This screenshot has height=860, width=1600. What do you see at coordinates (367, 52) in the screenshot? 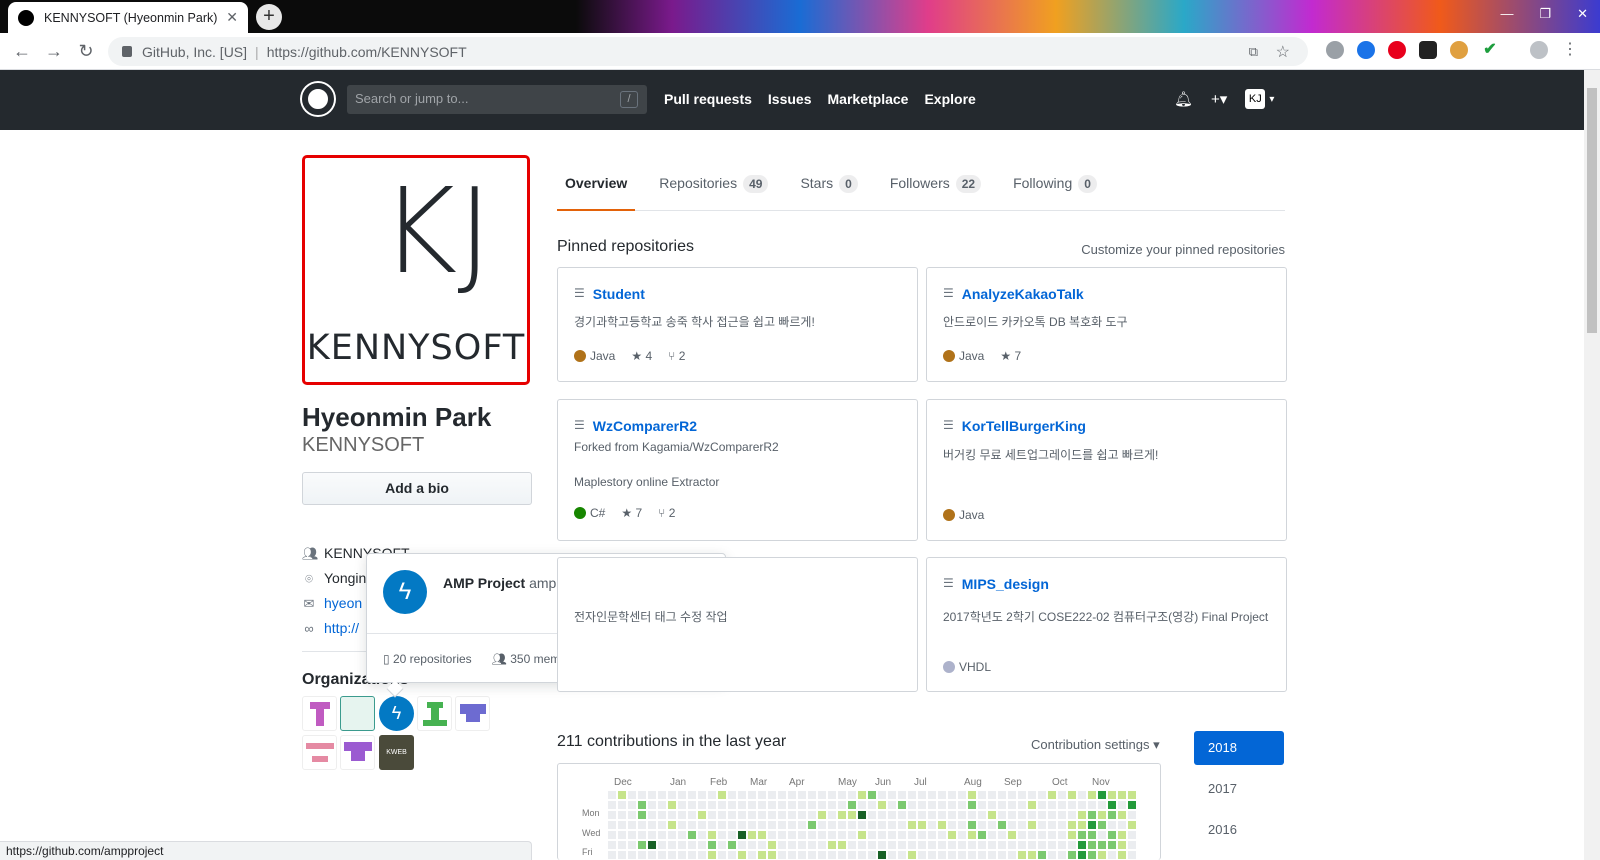
I see `url-text: https://github.com/KENNYSOFT` at bounding box center [367, 52].